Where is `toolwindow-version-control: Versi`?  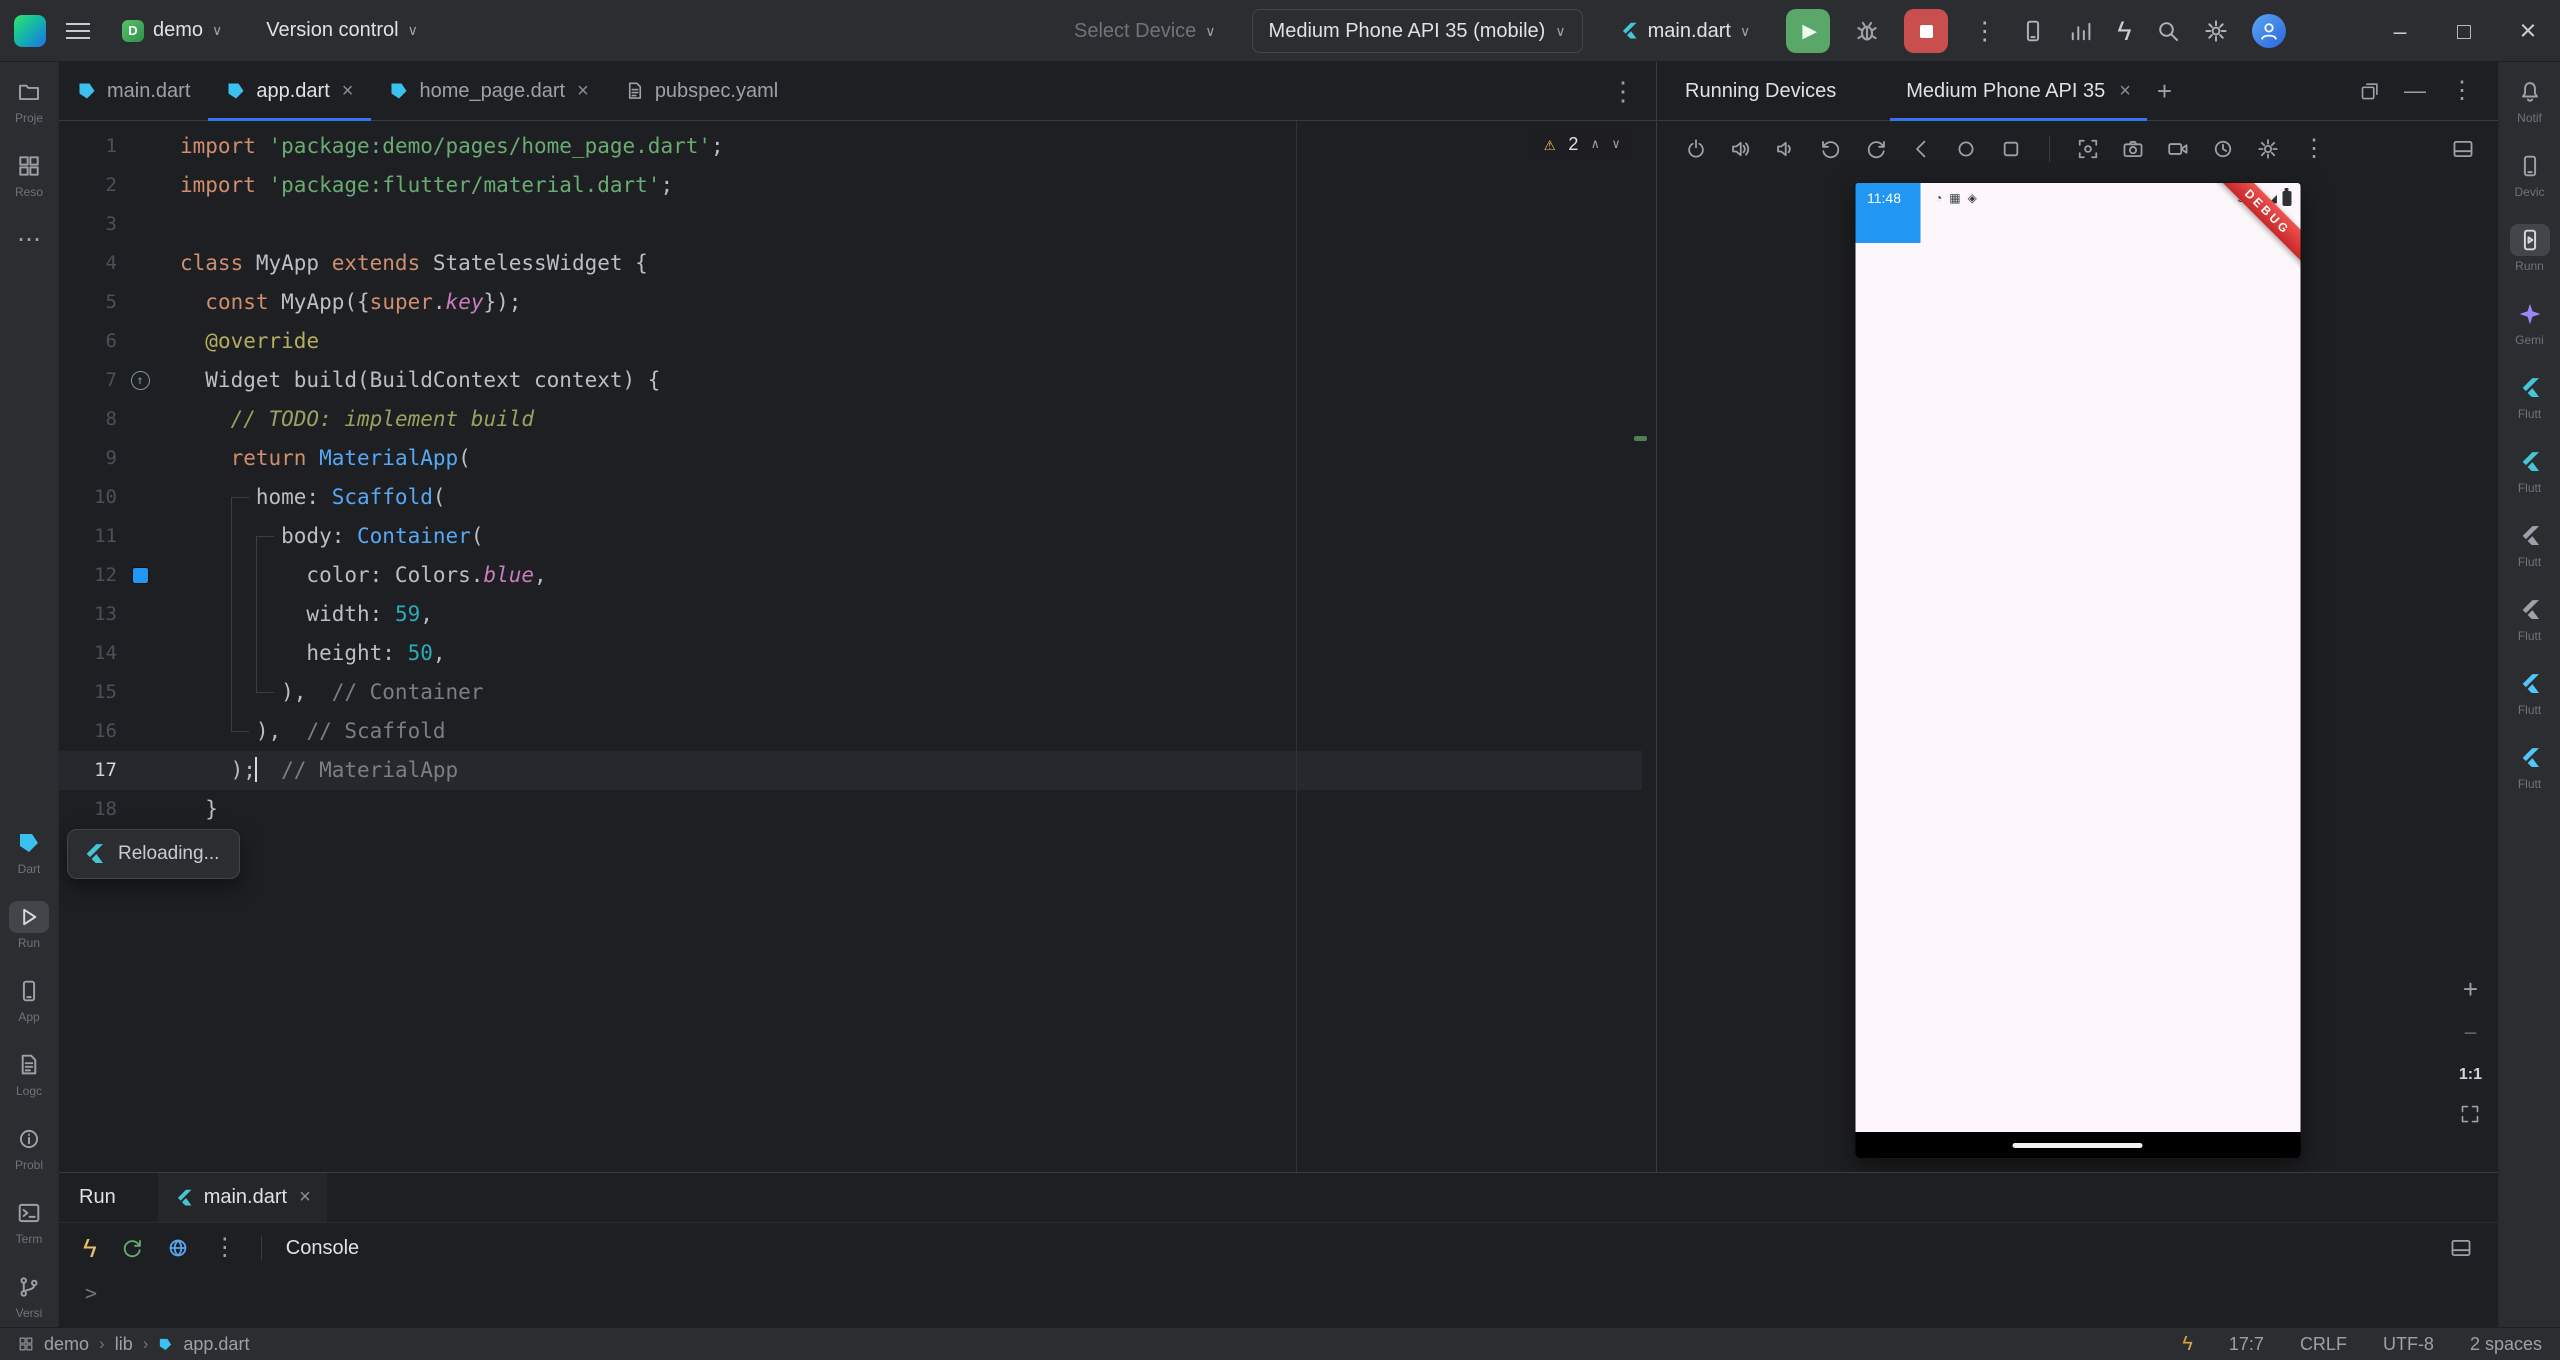
toolwindow-version-control: Versi is located at coordinates (29, 1295).